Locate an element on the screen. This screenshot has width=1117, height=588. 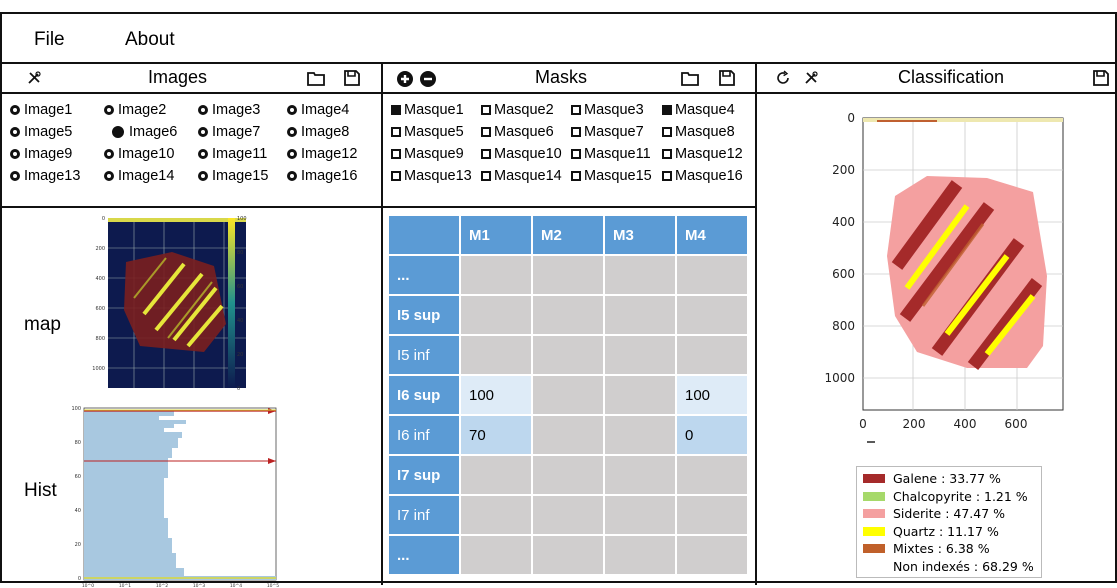
mask-checkbox-label: Masque10 is located at coordinates (528, 154).